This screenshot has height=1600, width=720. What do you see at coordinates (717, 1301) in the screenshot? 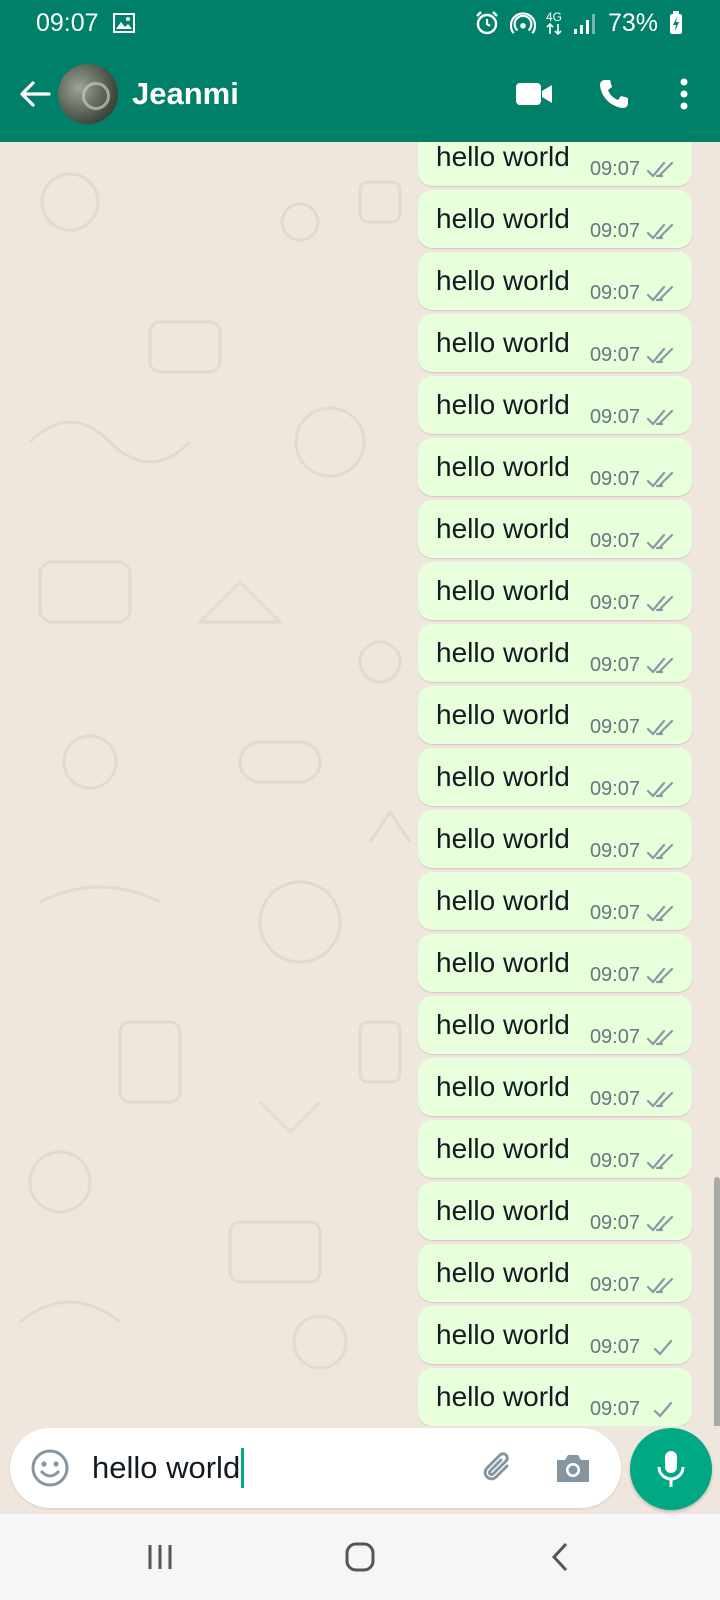
I see `scrollbar` at bounding box center [717, 1301].